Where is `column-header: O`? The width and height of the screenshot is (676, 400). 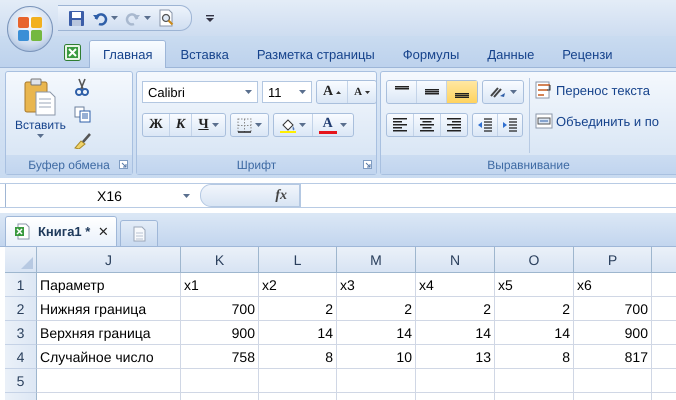
column-header: O is located at coordinates (534, 260).